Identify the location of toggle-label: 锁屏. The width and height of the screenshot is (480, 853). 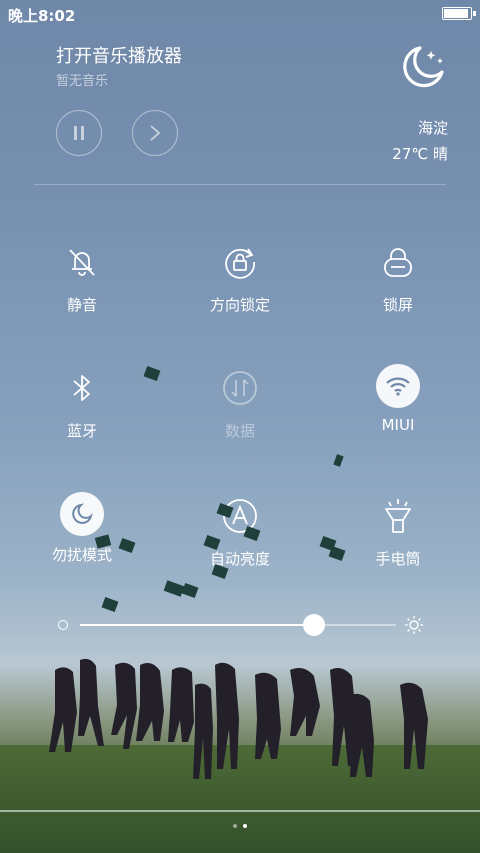
(397, 305).